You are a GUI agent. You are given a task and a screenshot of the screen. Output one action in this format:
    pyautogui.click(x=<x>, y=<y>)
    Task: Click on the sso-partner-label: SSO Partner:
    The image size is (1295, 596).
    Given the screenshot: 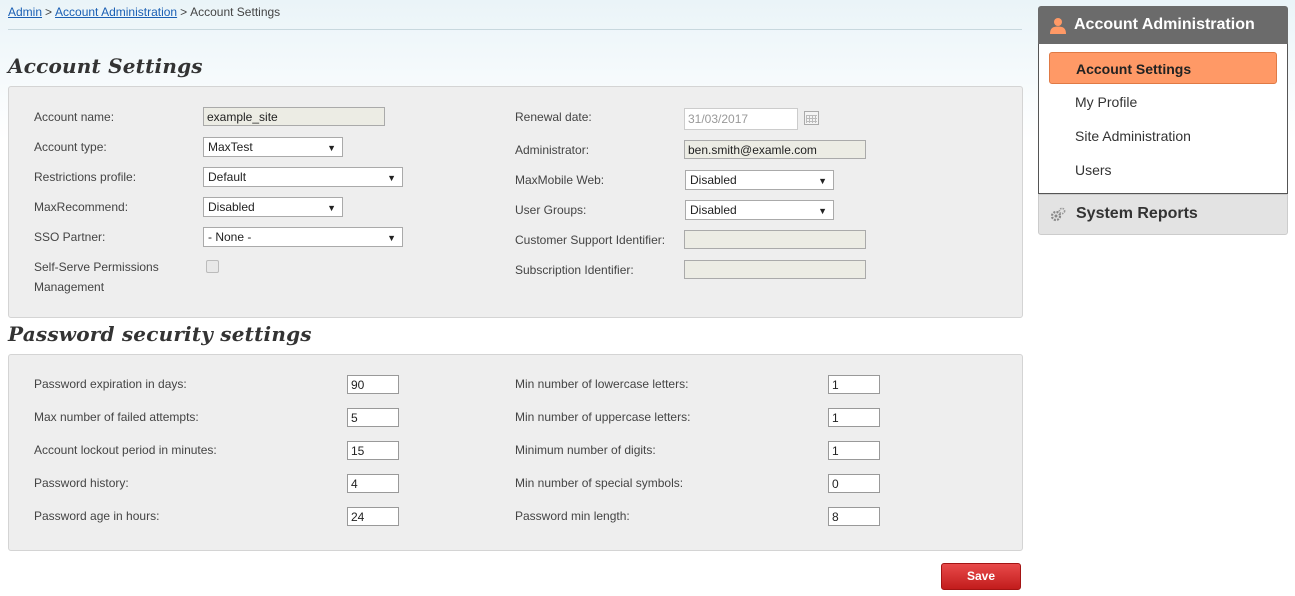 What is the action you would take?
    pyautogui.click(x=70, y=237)
    